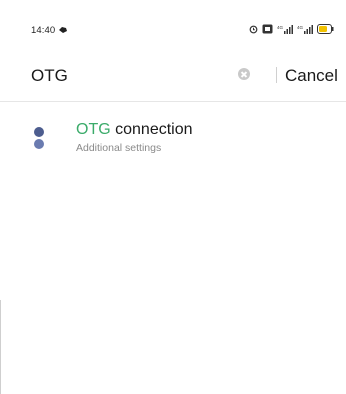 The width and height of the screenshot is (346, 394). I want to click on result-subtitle: Additional settings, so click(119, 148).